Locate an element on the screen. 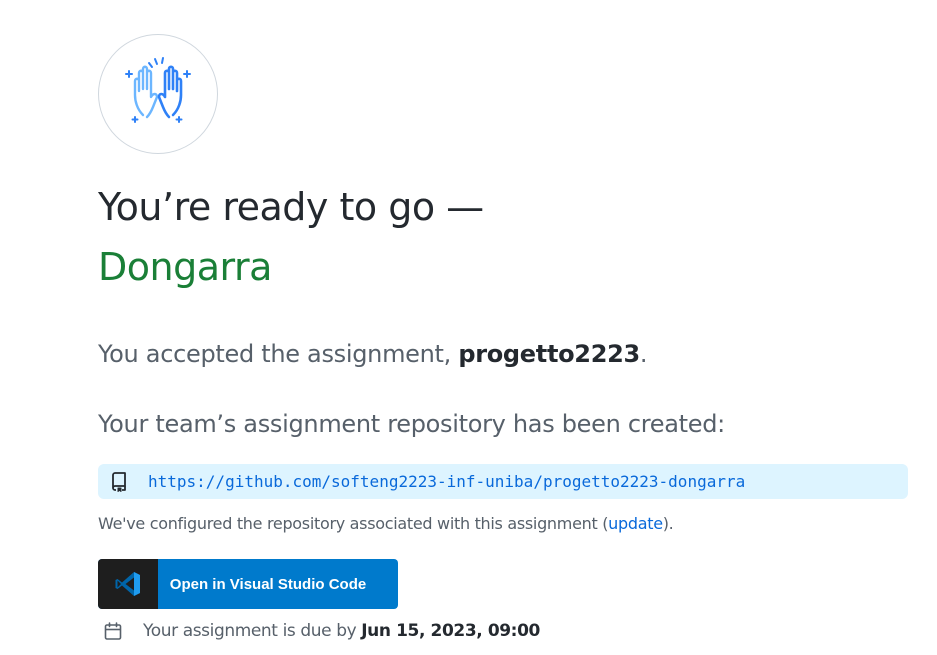 The width and height of the screenshot is (937, 655). open-in-vscode-button: Open in Visual Studio Code is located at coordinates (248, 584).